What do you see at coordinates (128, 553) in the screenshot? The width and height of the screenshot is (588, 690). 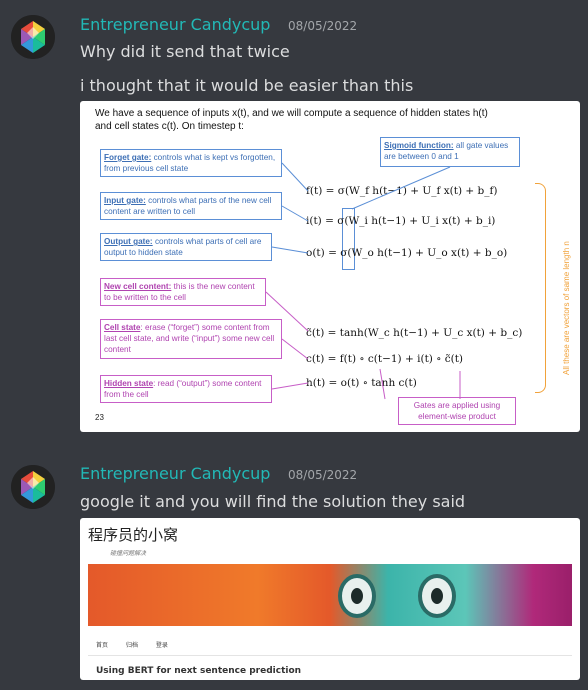 I see `blog-subtitle: 碰撞问题解决` at bounding box center [128, 553].